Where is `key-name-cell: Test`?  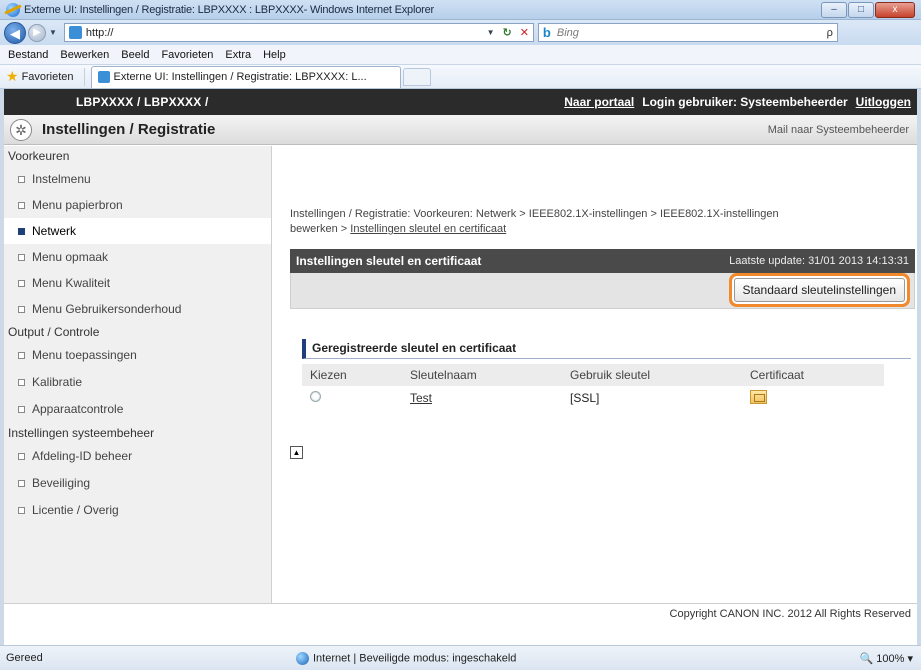 key-name-cell: Test is located at coordinates (482, 398).